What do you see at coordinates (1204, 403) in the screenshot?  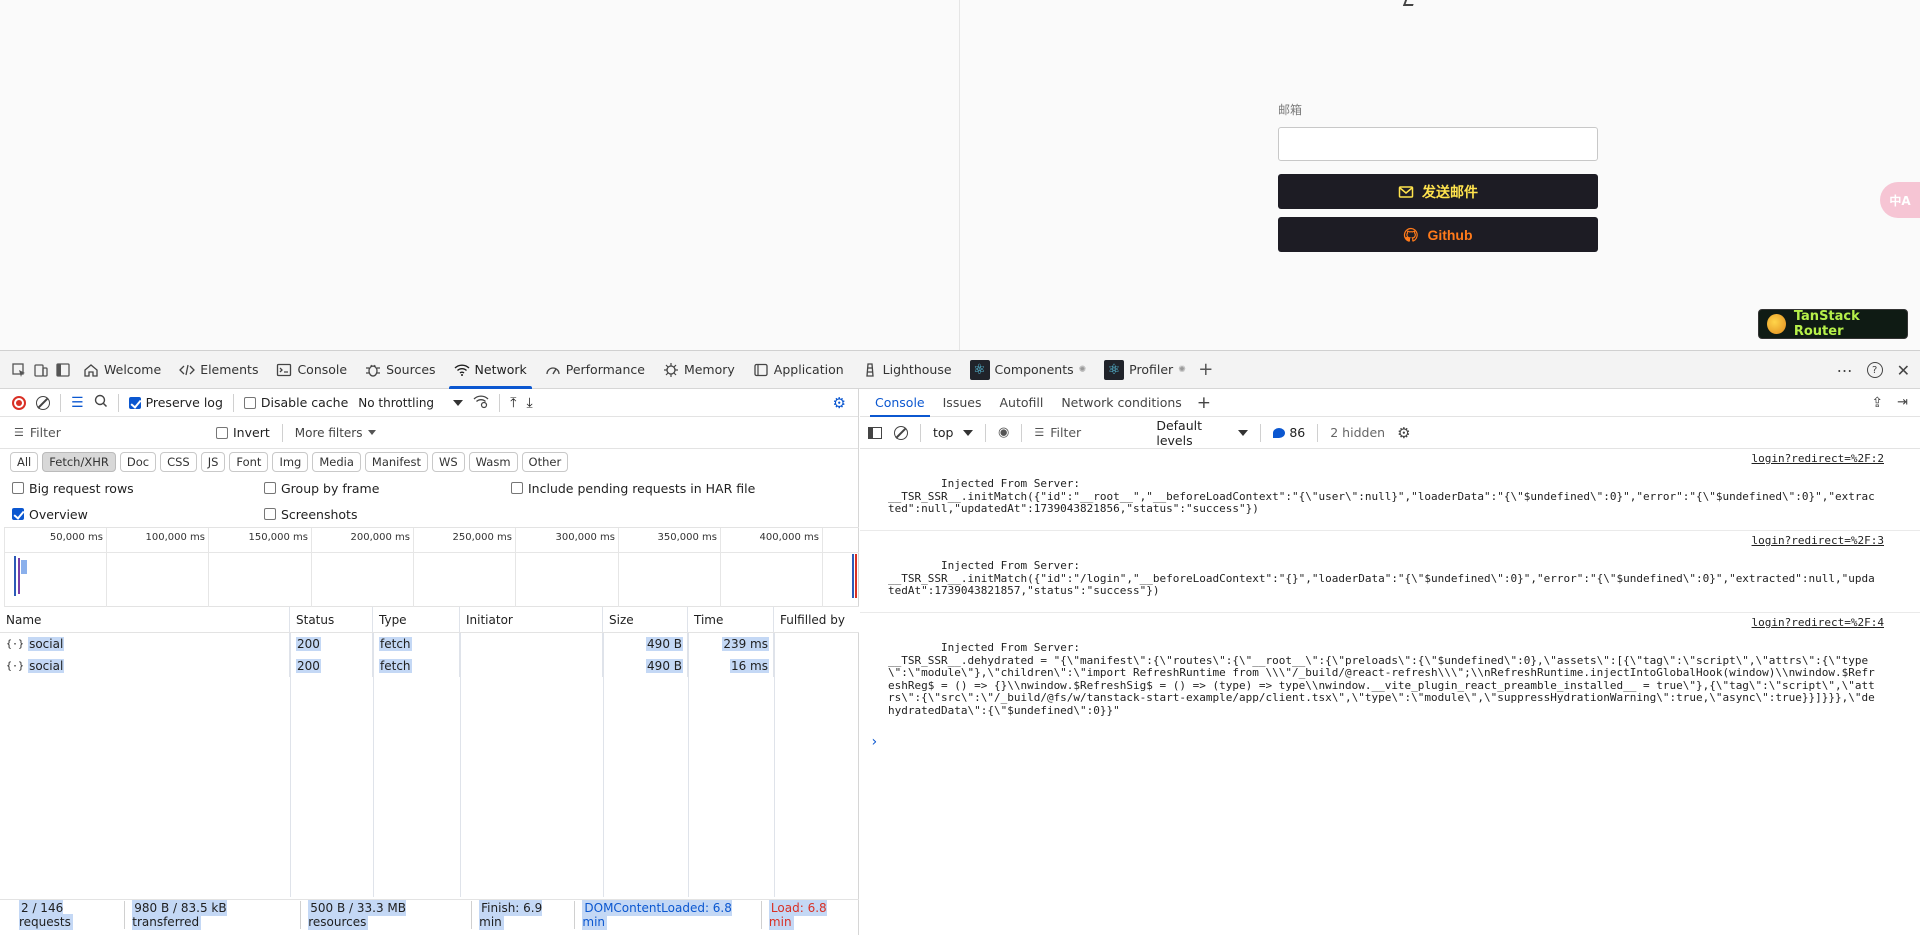 I see `add-drawer-tab-plus-icon: +` at bounding box center [1204, 403].